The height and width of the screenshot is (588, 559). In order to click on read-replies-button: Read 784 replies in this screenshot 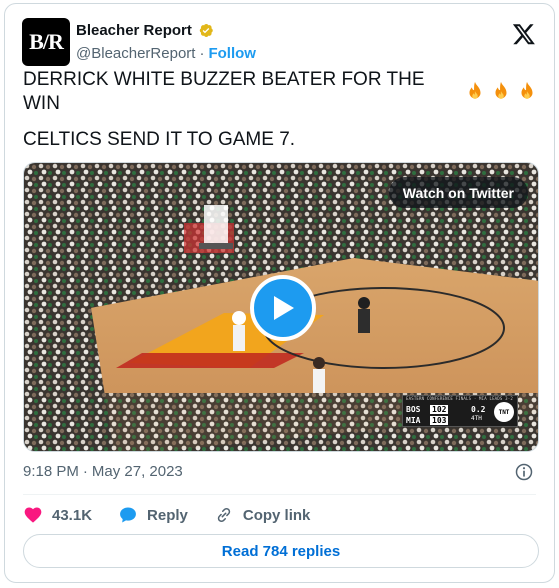, I will do `click(281, 551)`.